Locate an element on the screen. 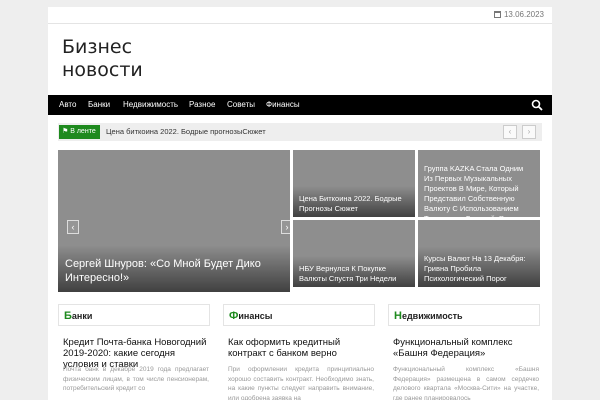 This screenshot has height=400, width=600. nav-item-auto: Авто is located at coordinates (67, 104).